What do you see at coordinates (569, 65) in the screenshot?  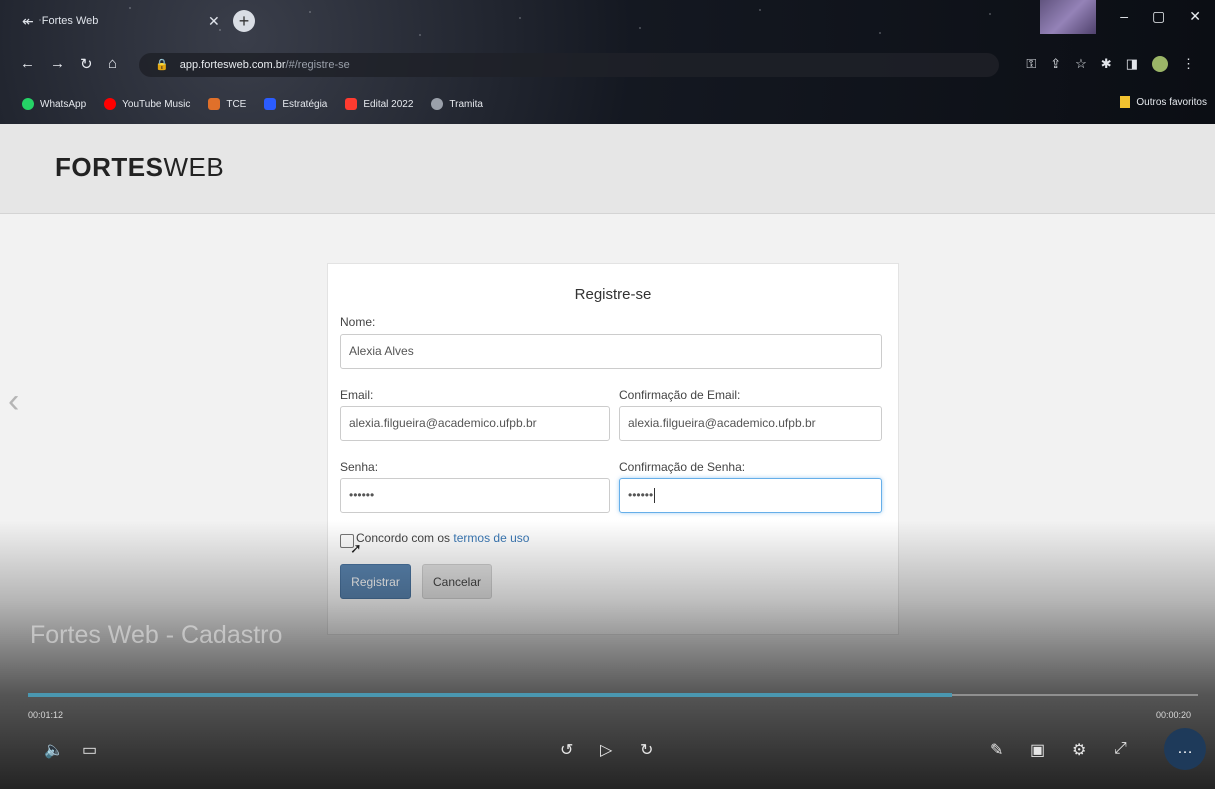 I see `url-field: 🔒 app.fortesweb.com.br/#/registre-se` at bounding box center [569, 65].